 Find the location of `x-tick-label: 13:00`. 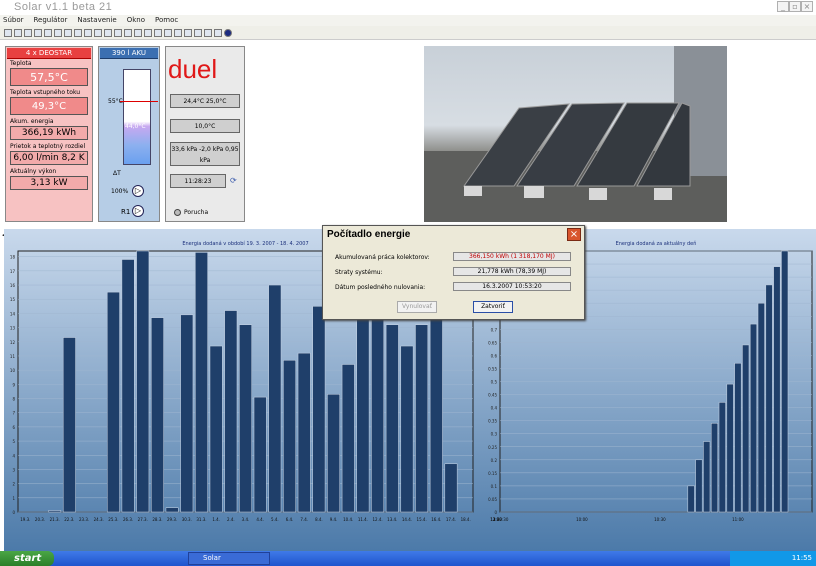

x-tick-label: 13:00 is located at coordinates (496, 519).